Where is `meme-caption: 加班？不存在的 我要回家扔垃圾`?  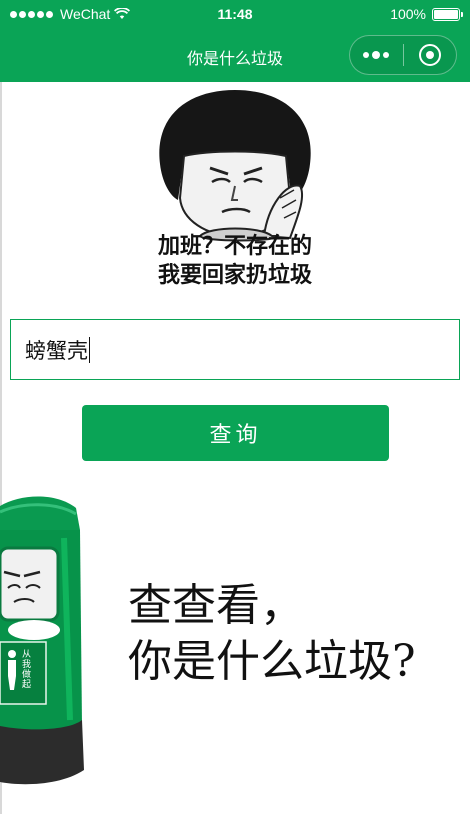
meme-caption: 加班？不存在的 我要回家扔垃圾 is located at coordinates (235, 261).